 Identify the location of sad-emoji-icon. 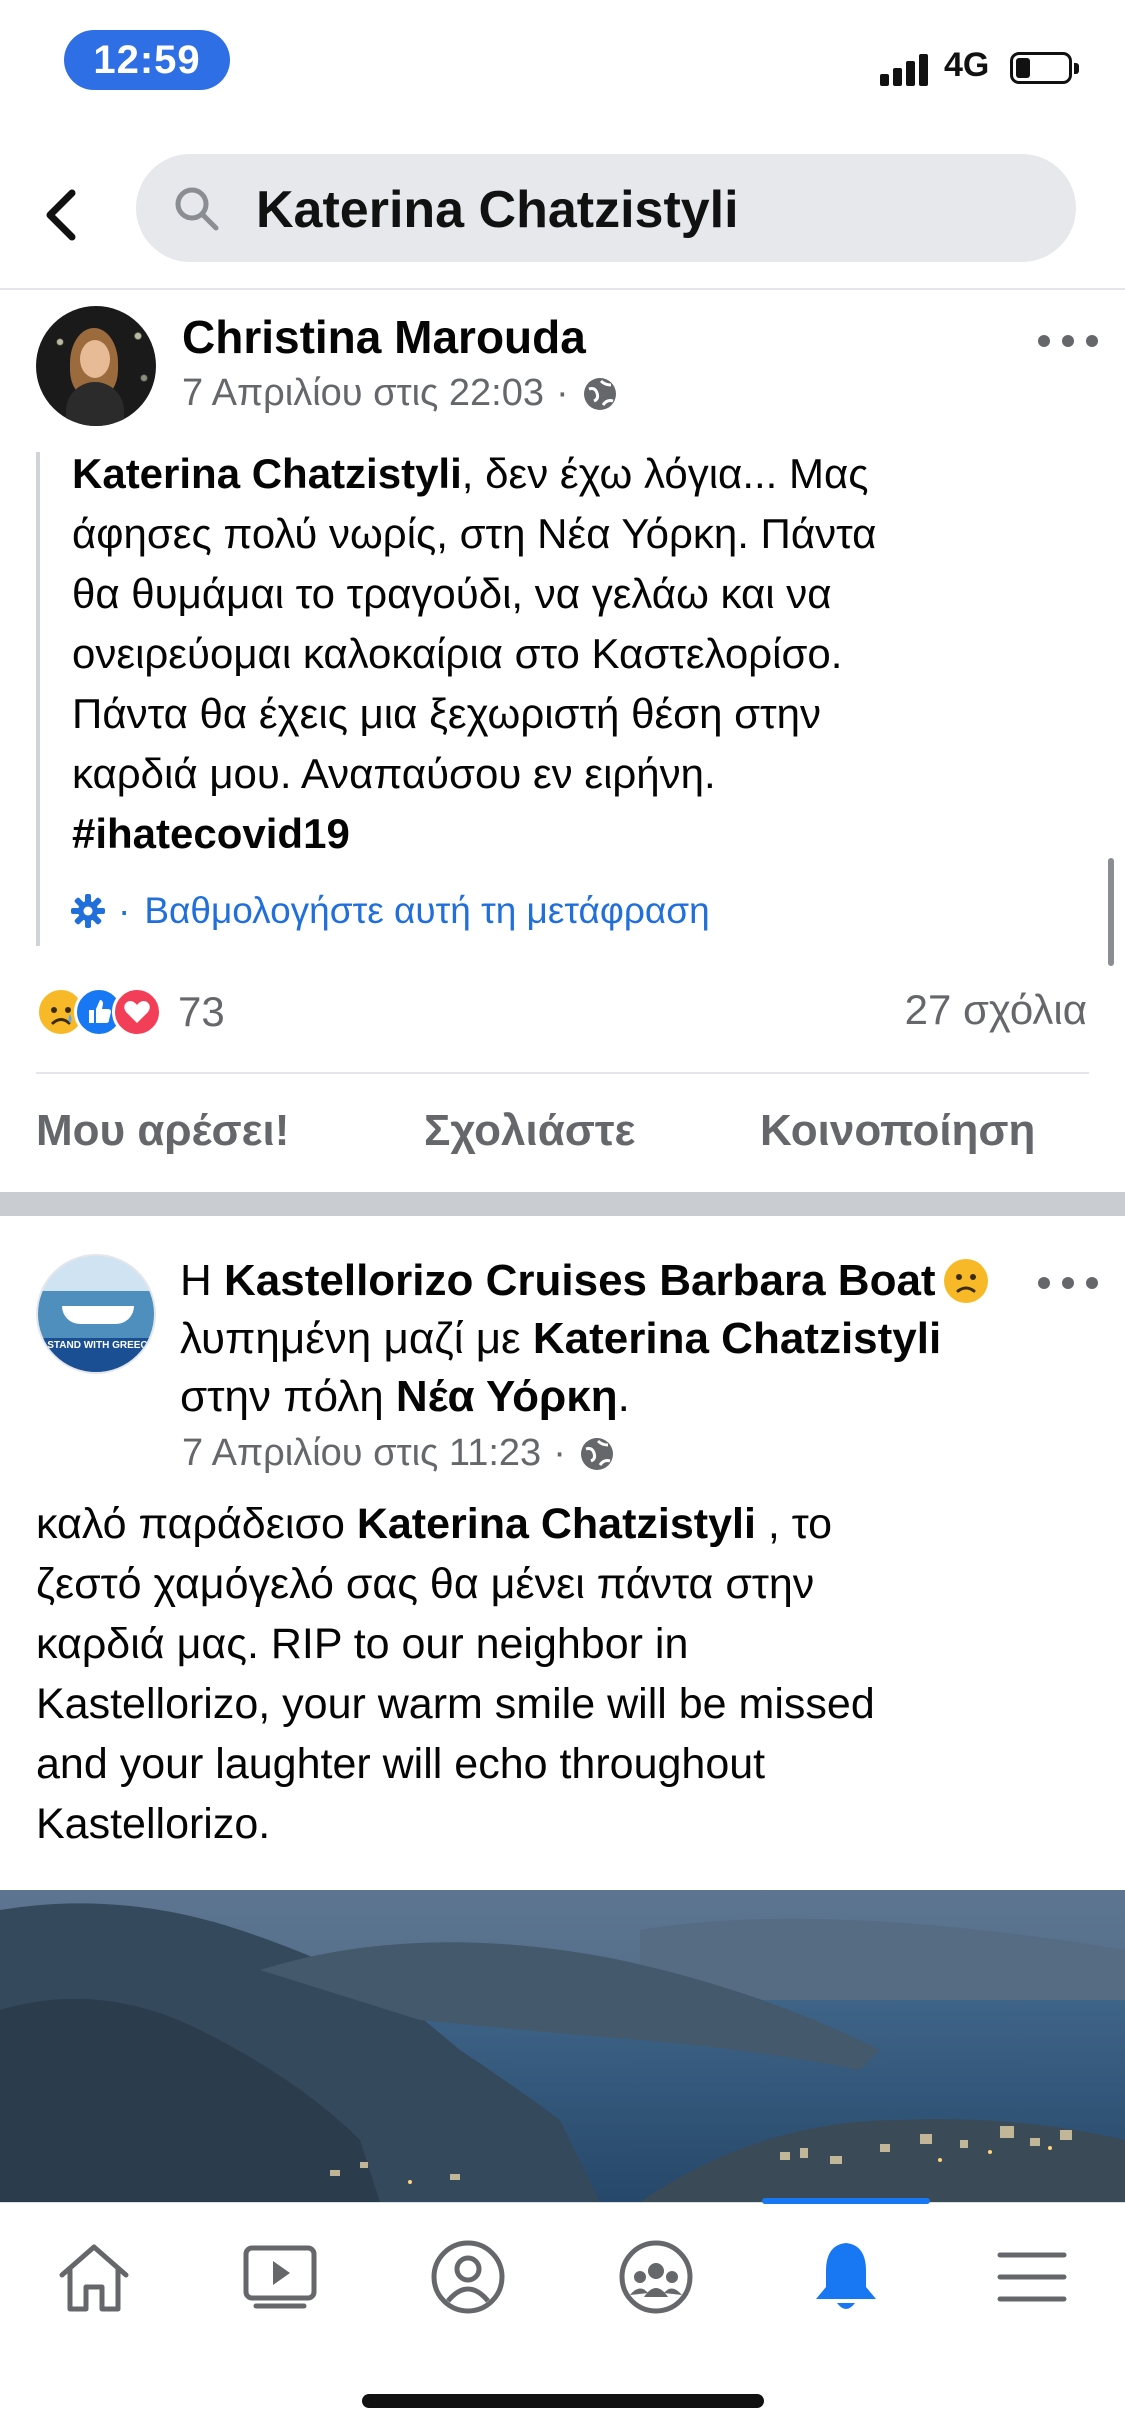
(965, 1281).